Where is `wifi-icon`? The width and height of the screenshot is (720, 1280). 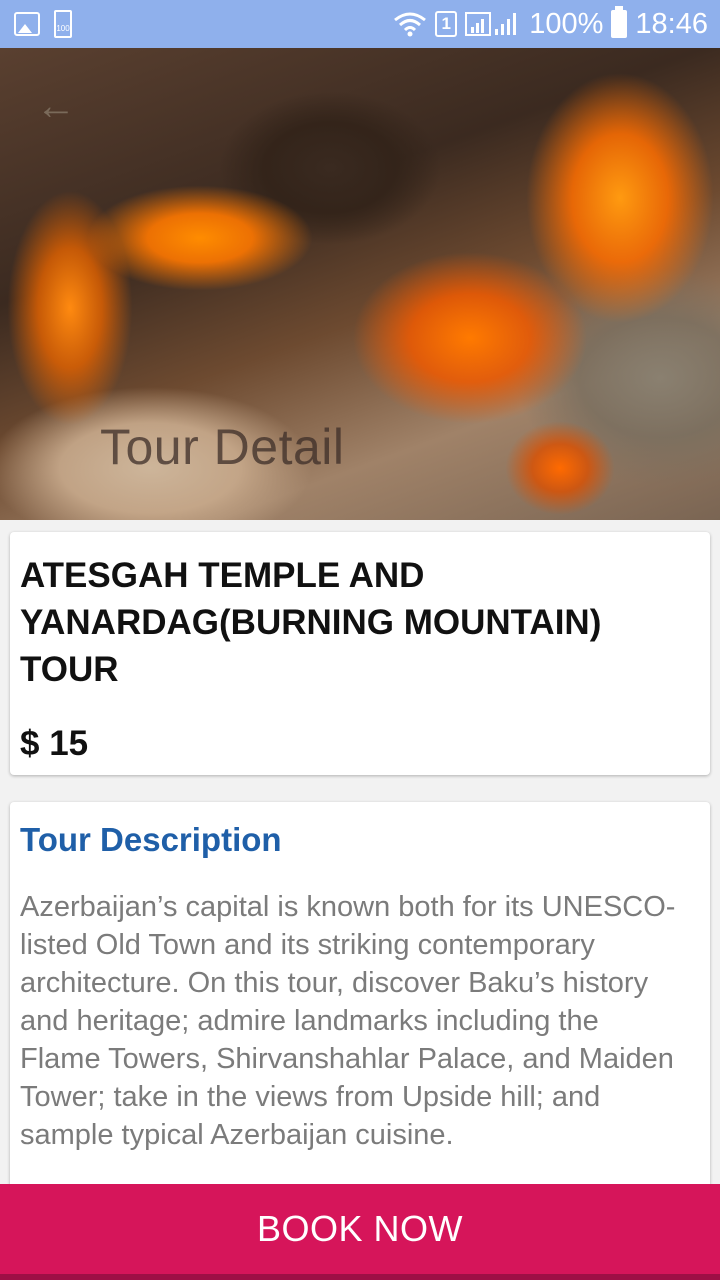
wifi-icon is located at coordinates (410, 24).